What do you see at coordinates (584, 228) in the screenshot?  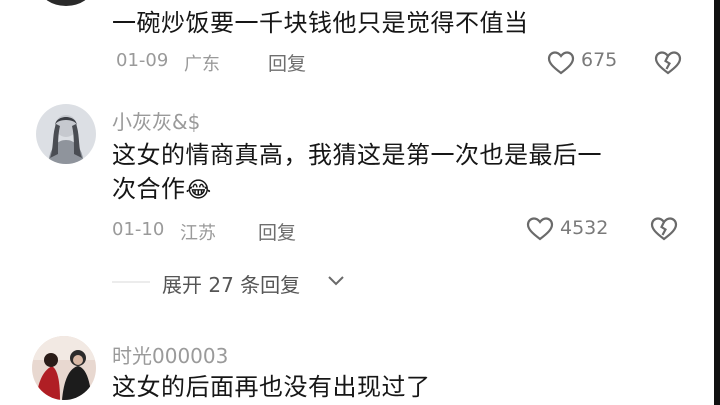 I see `like-count: 4532` at bounding box center [584, 228].